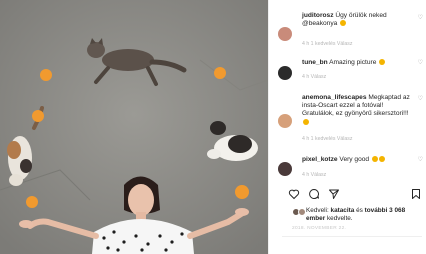 The width and height of the screenshot is (426, 254). I want to click on comment-text: pixel_kotze Very good, so click(357, 160).